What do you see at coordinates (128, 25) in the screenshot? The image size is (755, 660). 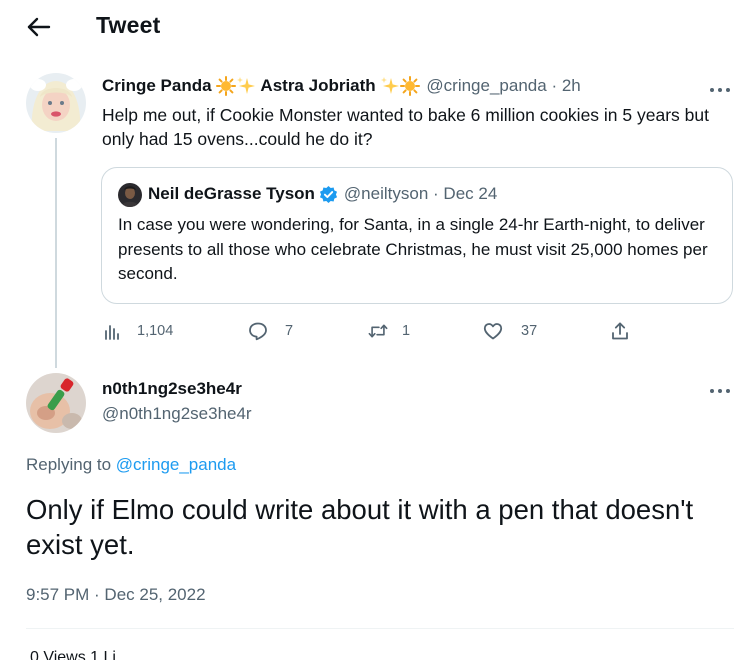 I see `page-title: Tweet` at bounding box center [128, 25].